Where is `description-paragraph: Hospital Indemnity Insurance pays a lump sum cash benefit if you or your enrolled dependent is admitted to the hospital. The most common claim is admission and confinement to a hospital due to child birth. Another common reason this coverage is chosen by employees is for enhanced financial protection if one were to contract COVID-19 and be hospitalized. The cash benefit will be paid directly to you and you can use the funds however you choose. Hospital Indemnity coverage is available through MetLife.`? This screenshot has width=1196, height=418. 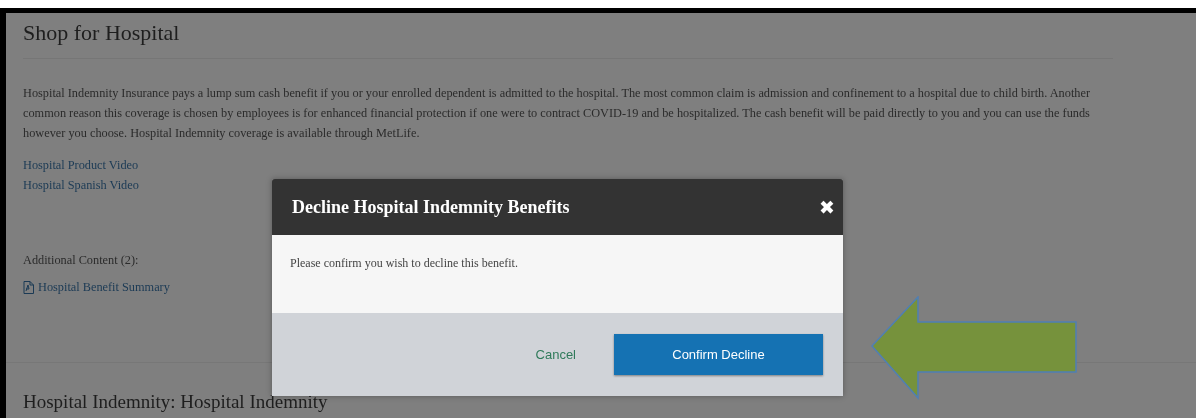
description-paragraph: Hospital Indemnity Insurance pays a lump sum cash benefit if you or your enrolled dependent is admitted to the hospital. The most common claim is admission and confinement to a hospital due to child birth. Another common reason this coverage is chosen by employees is for enhanced financial protection if one were to contract COVID-19 and be hospitalized. The cash benefit will be paid directly to you and you can use the funds however you choose. Hospital Indemnity coverage is available through MetLife. is located at coordinates (557, 113).